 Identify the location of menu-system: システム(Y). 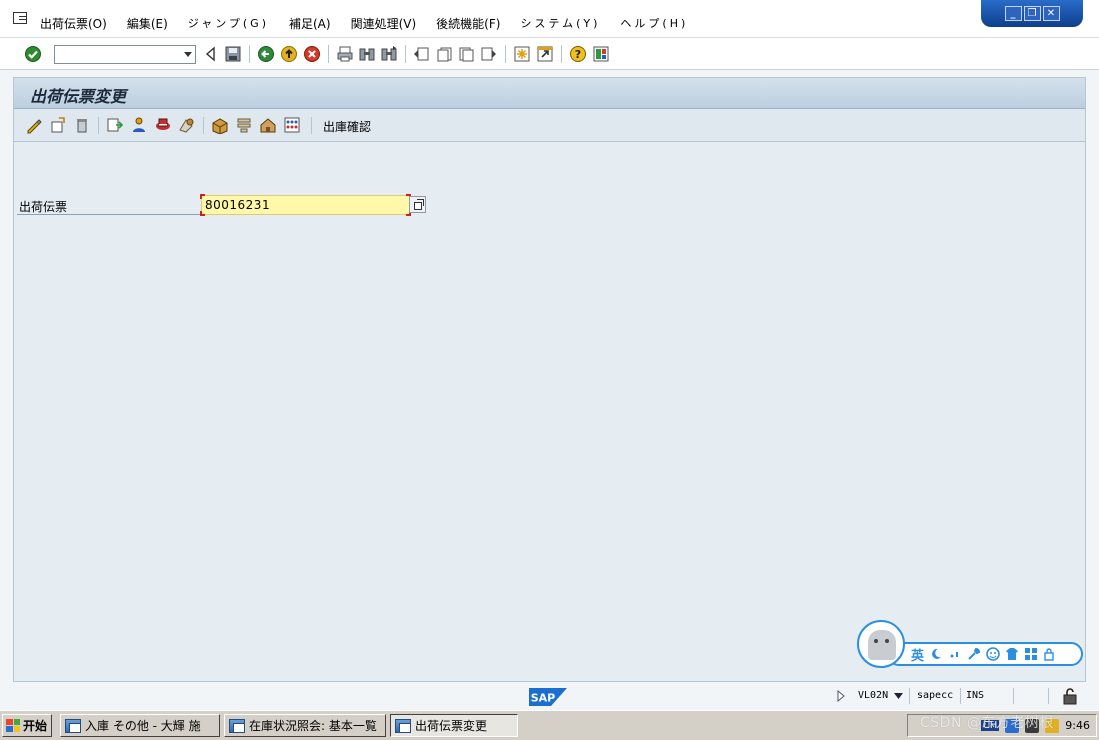
(560, 23).